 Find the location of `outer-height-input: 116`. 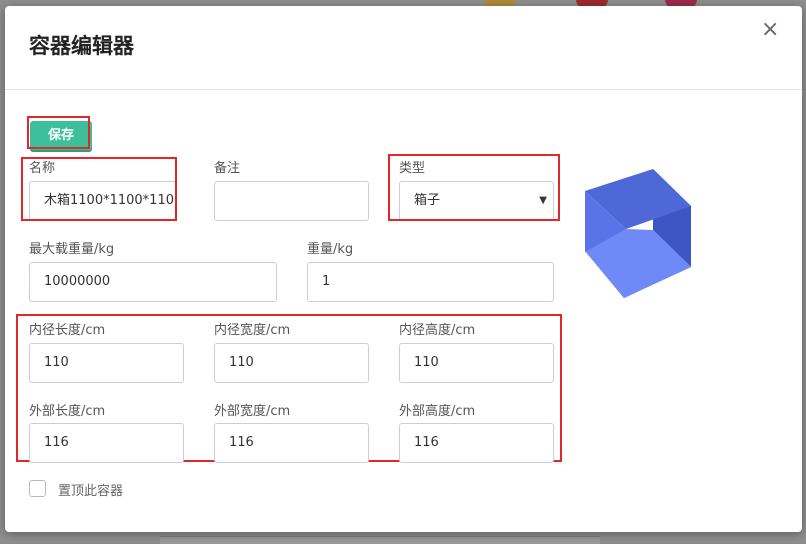

outer-height-input: 116 is located at coordinates (476, 443).